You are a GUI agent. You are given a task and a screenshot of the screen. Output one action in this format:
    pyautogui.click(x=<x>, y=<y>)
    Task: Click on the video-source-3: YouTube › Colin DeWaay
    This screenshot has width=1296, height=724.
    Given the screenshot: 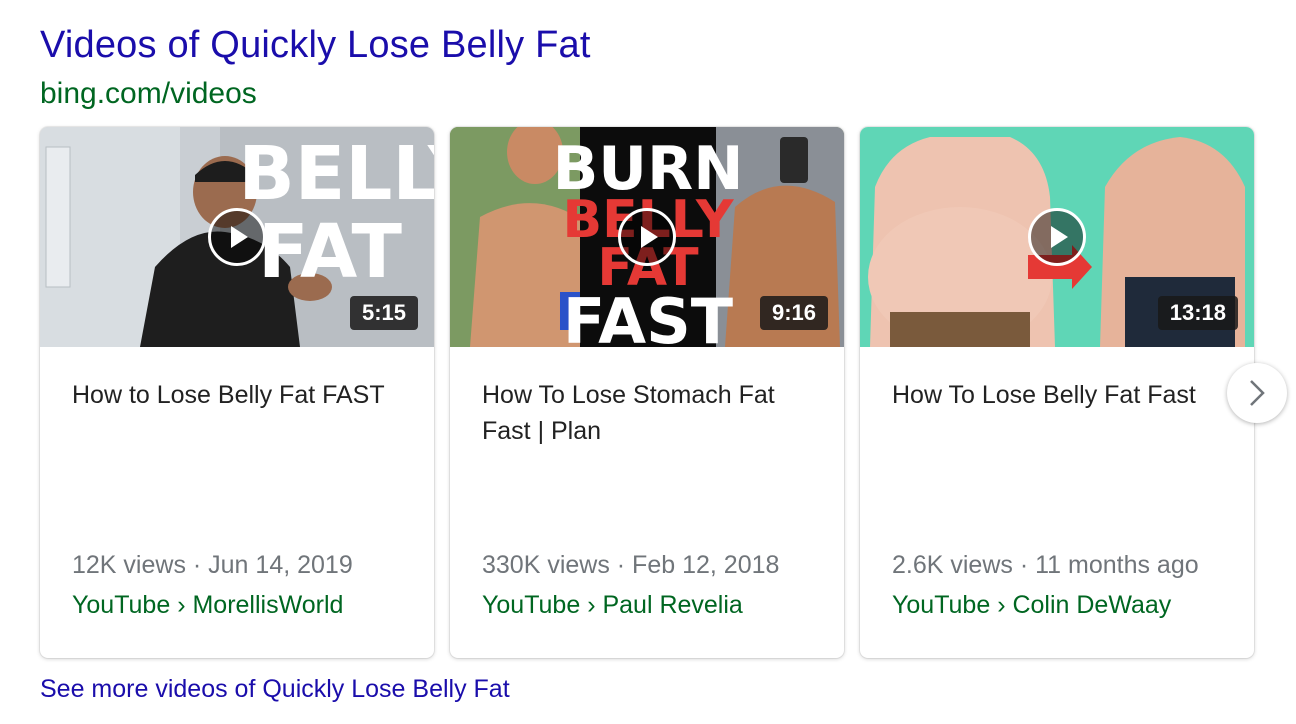 What is the action you would take?
    pyautogui.click(x=1031, y=605)
    